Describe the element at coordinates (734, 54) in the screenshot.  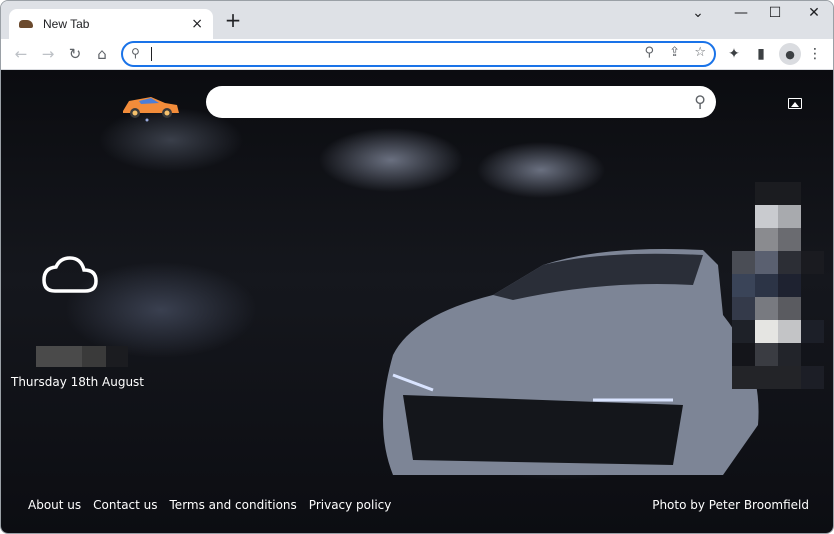
I see `extensions-puzzle-icon: ✦` at that location.